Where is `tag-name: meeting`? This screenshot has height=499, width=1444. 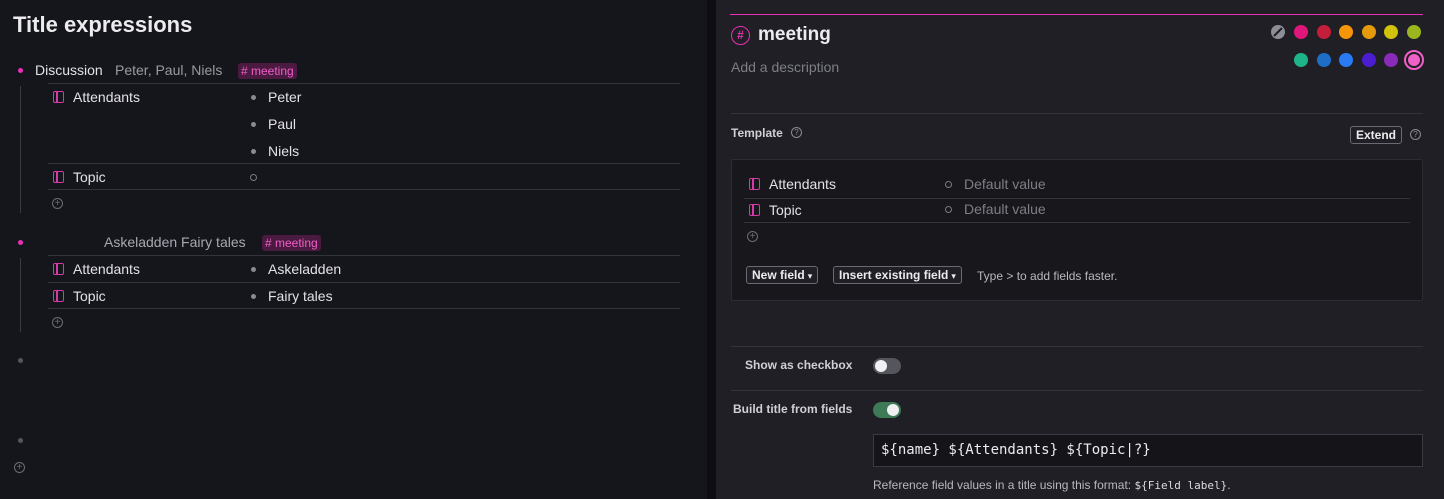
tag-name: meeting is located at coordinates (794, 35).